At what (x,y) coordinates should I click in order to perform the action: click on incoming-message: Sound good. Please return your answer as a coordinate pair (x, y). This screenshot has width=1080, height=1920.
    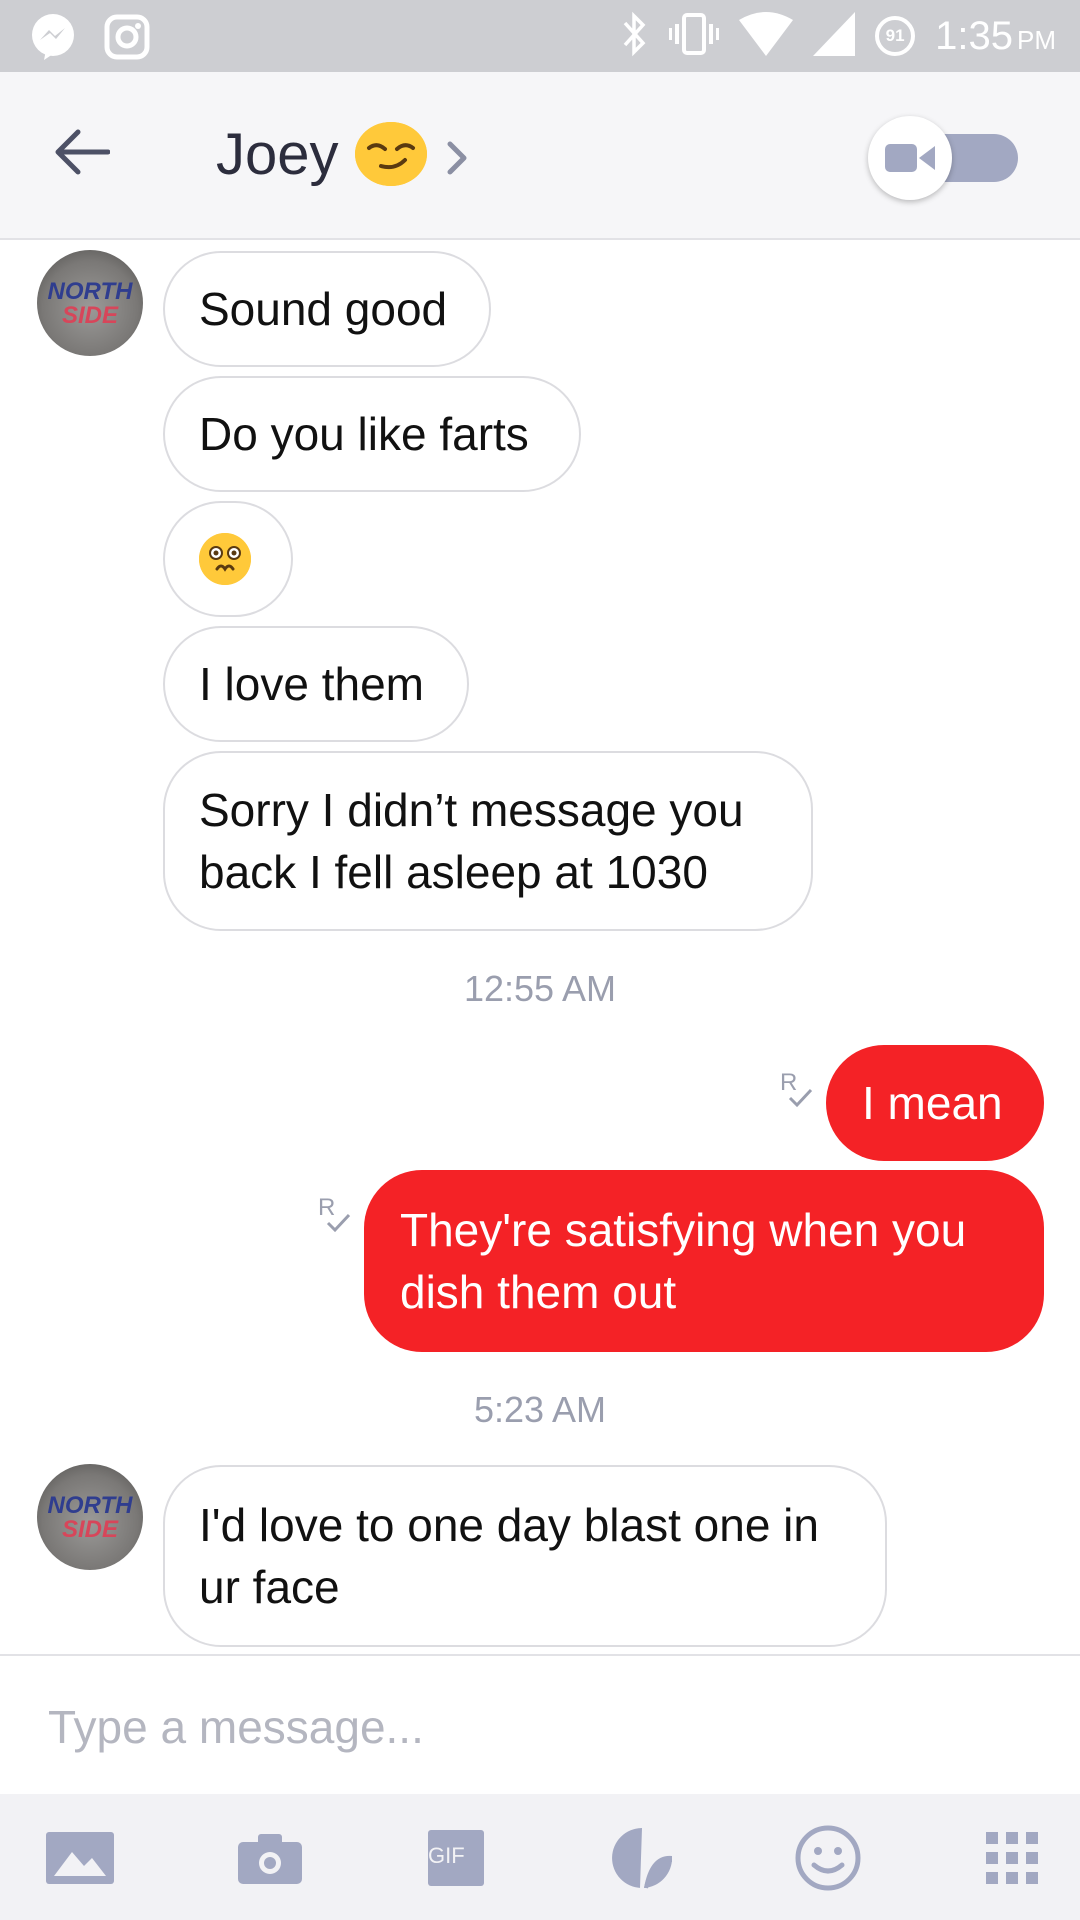
    Looking at the image, I should click on (327, 309).